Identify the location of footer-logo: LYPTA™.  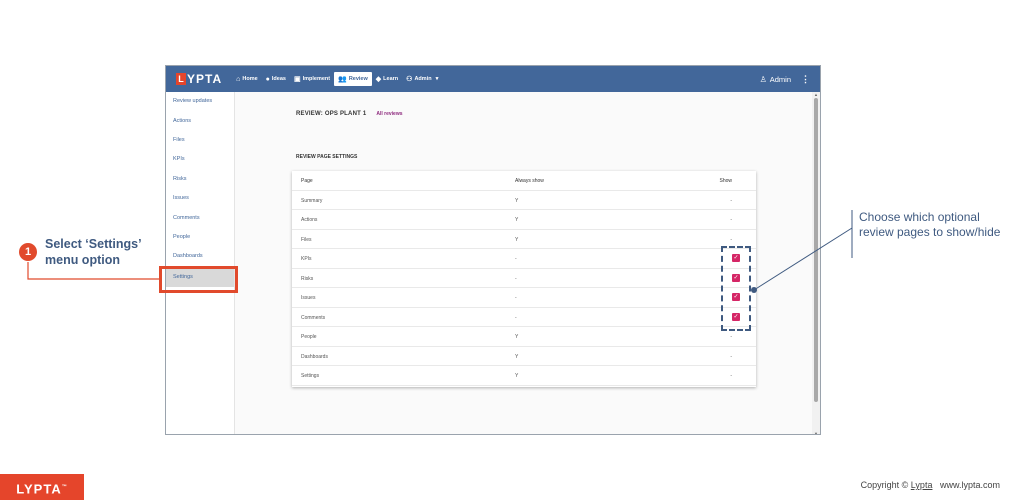
(42, 487).